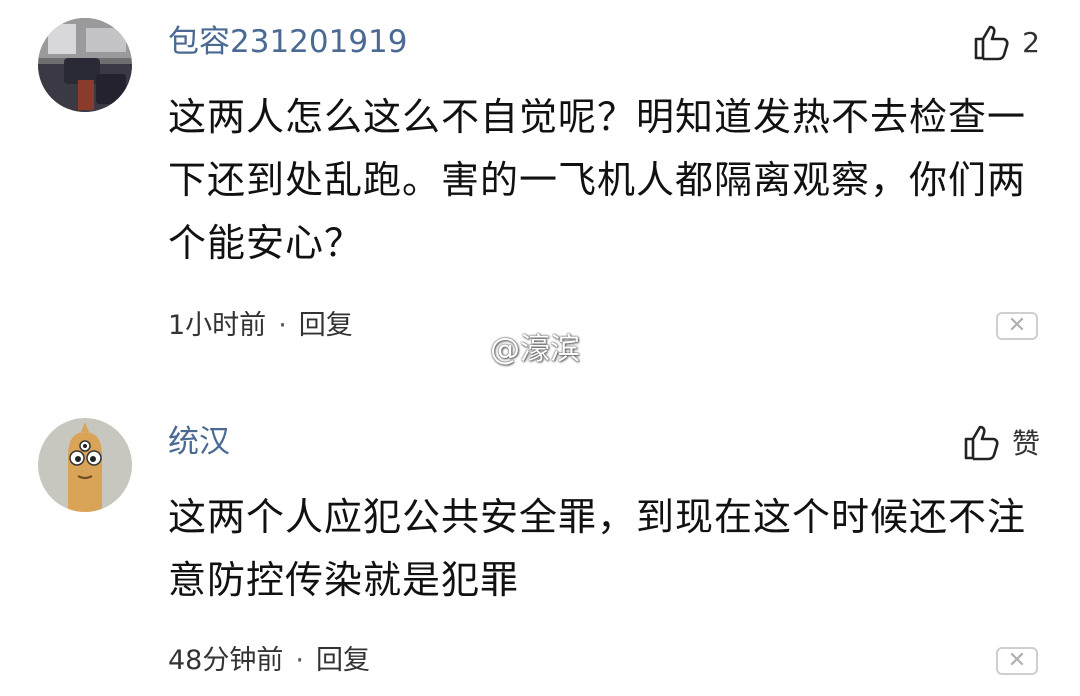 The width and height of the screenshot is (1080, 696). Describe the element at coordinates (217, 325) in the screenshot. I see `timestamp: 1小时前` at that location.